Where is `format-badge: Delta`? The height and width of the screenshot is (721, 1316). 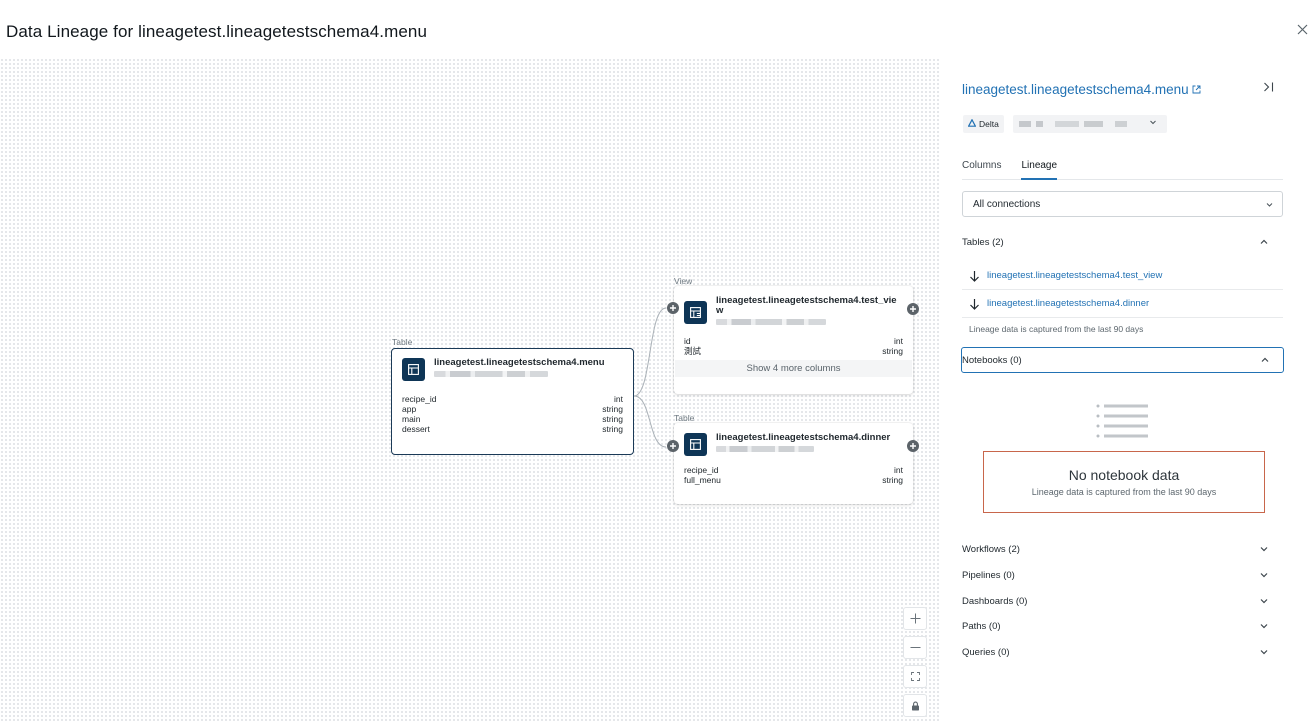
format-badge: Delta is located at coordinates (983, 124).